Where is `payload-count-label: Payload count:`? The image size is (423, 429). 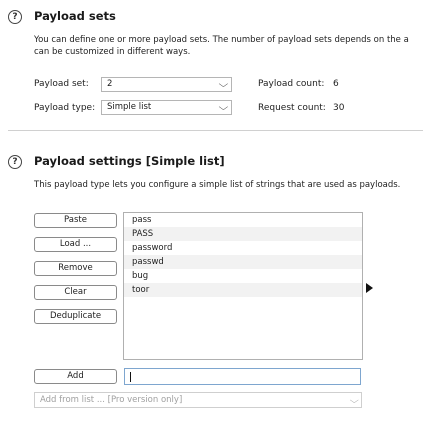 payload-count-label: Payload count: is located at coordinates (291, 84).